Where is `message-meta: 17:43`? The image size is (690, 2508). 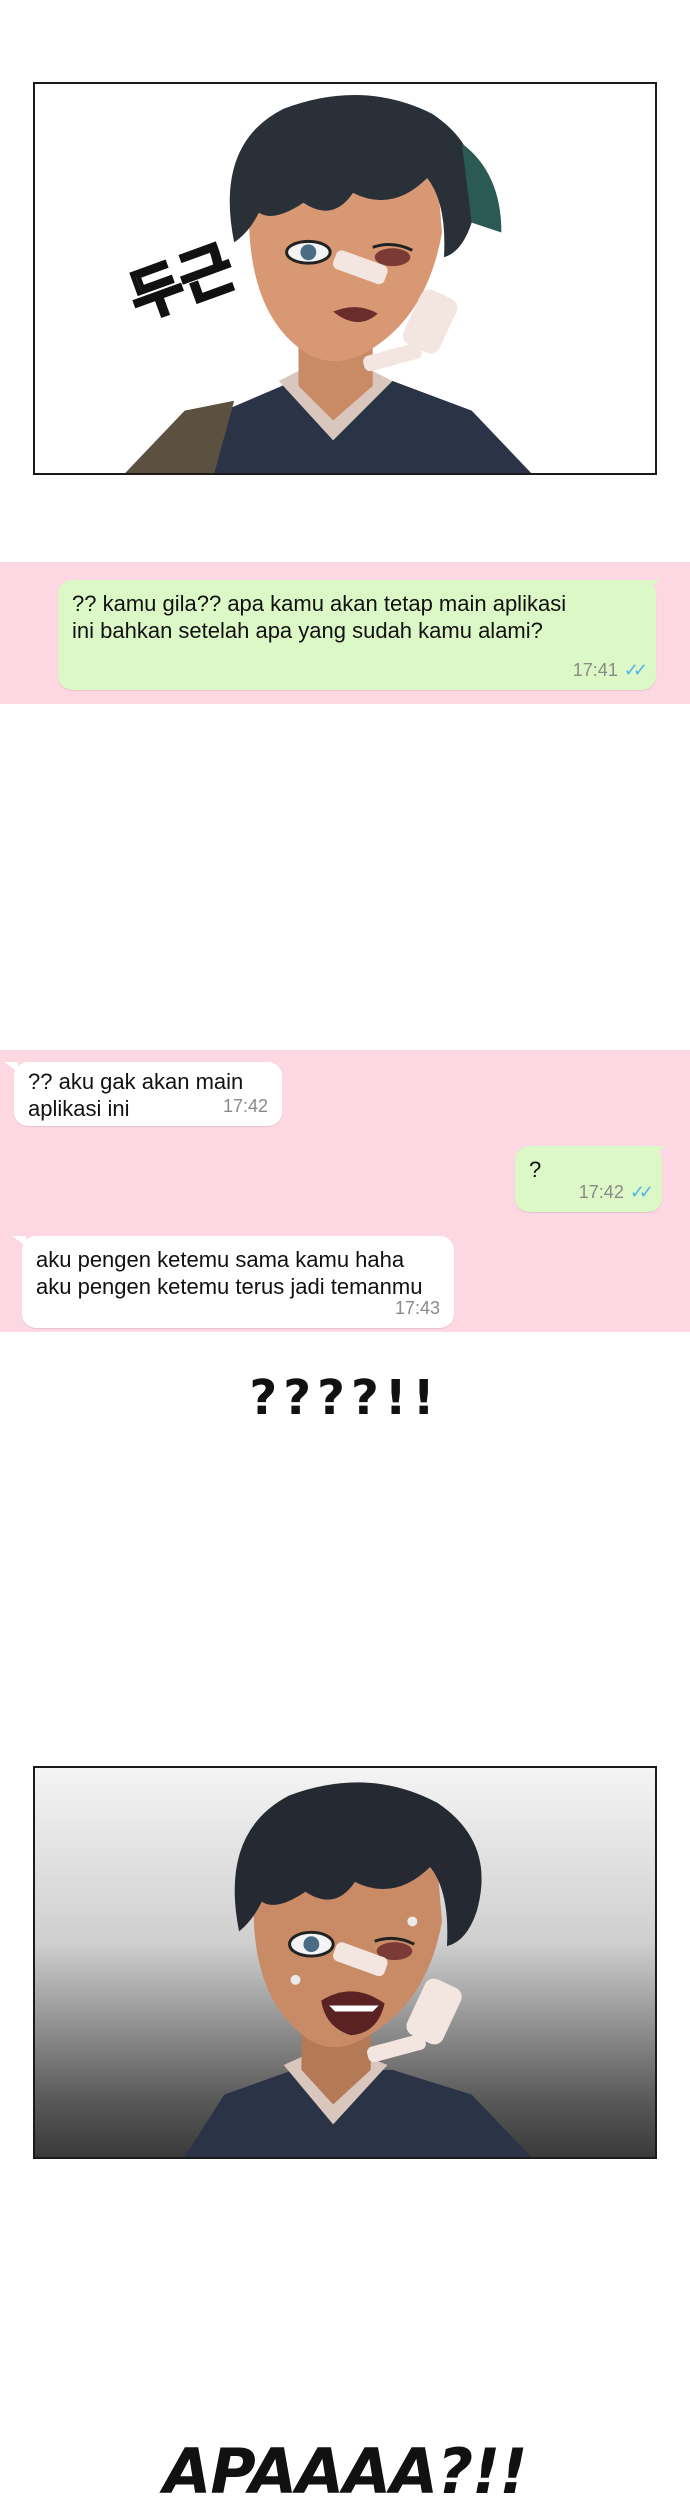 message-meta: 17:43 is located at coordinates (417, 1308).